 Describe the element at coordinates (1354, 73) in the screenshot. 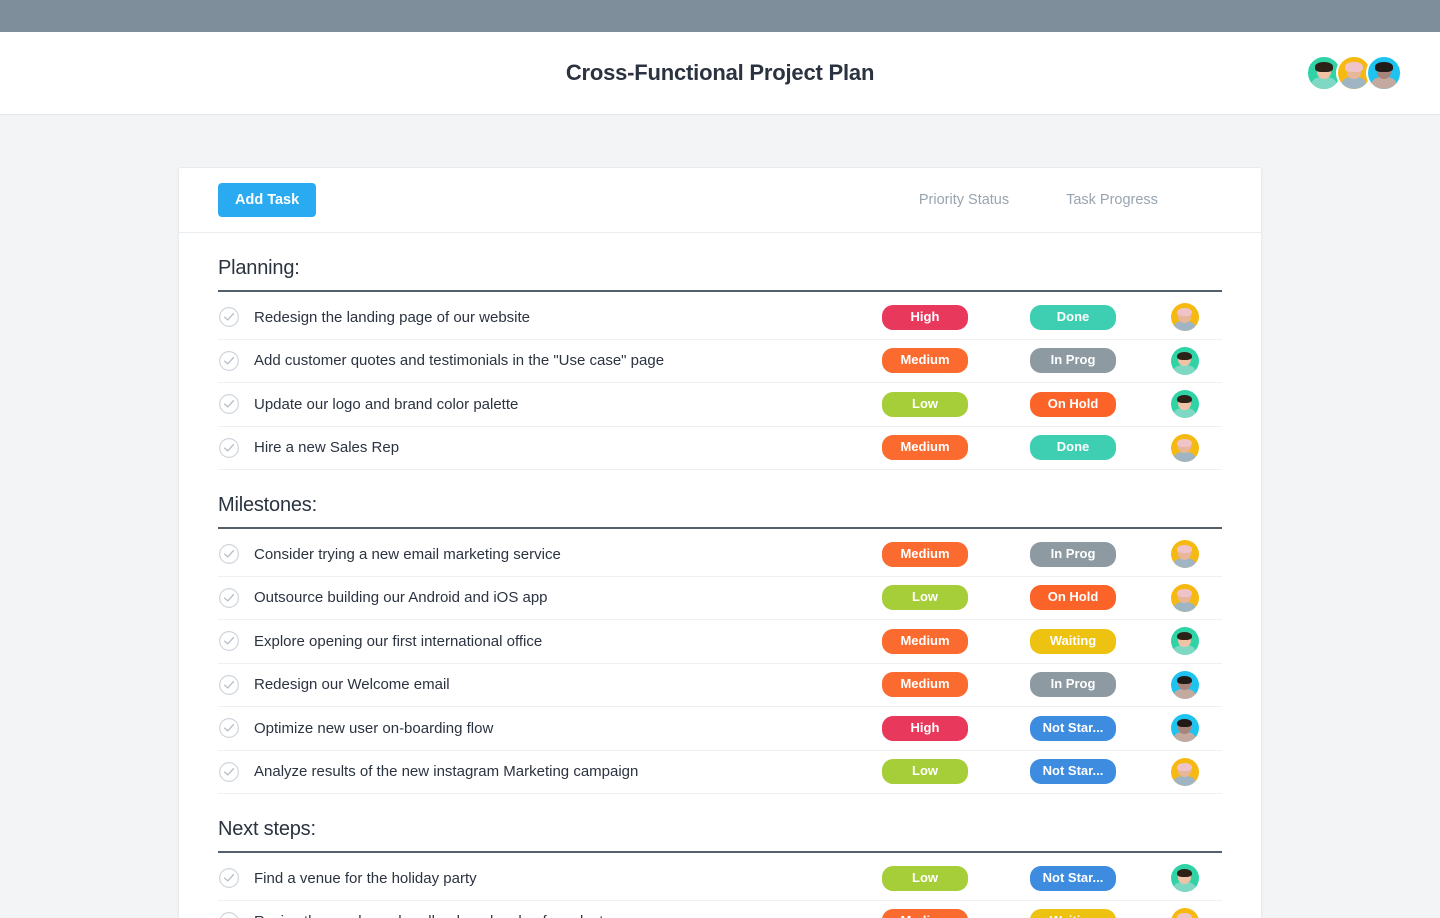

I see `team-avatar-stack` at that location.